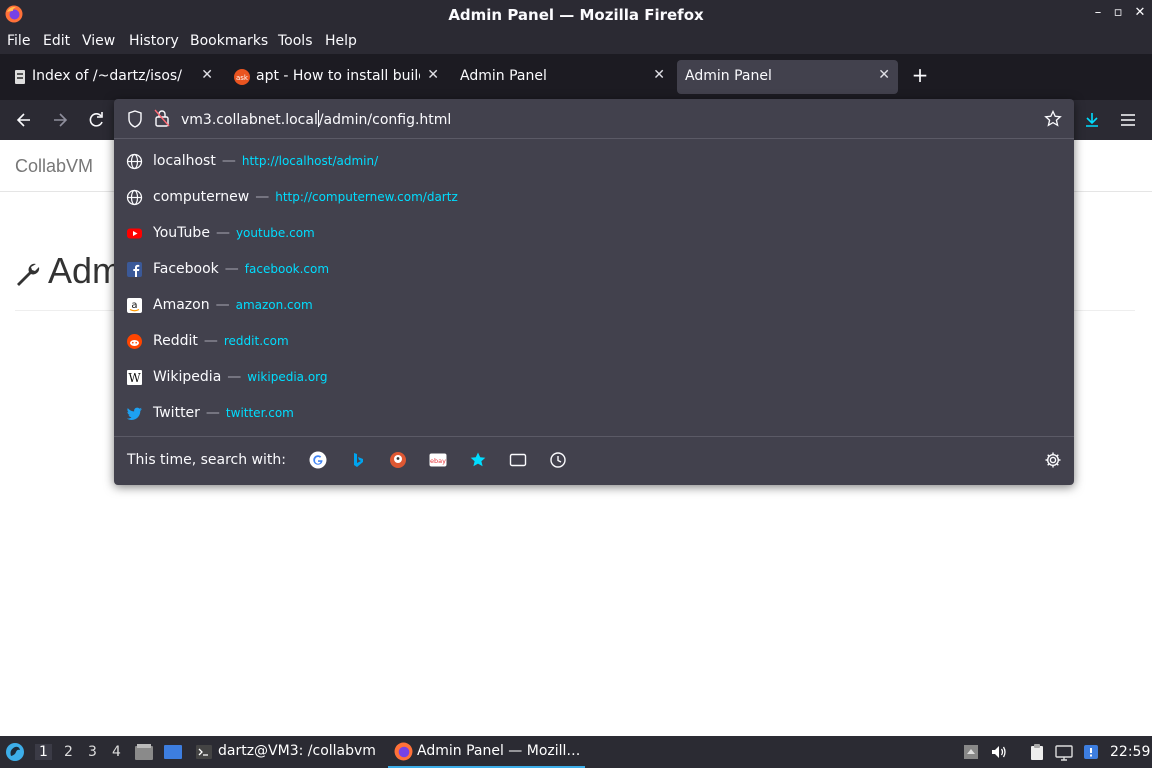  I want to click on bookmarks-star-icon, so click(478, 460).